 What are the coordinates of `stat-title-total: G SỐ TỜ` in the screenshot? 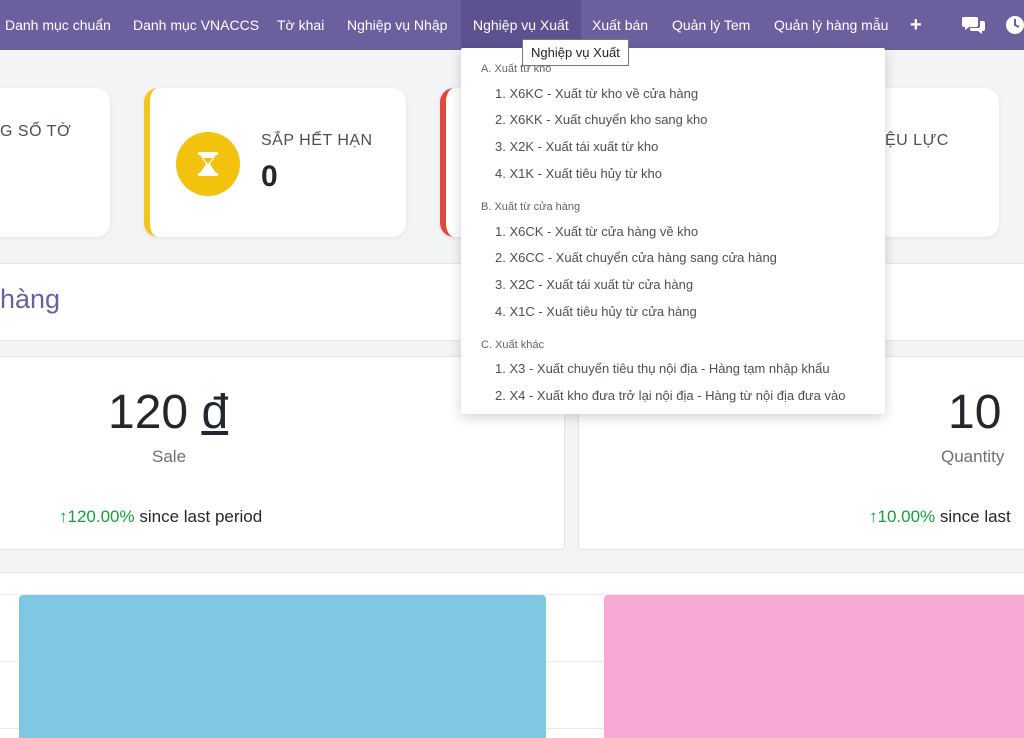 It's located at (36, 131).